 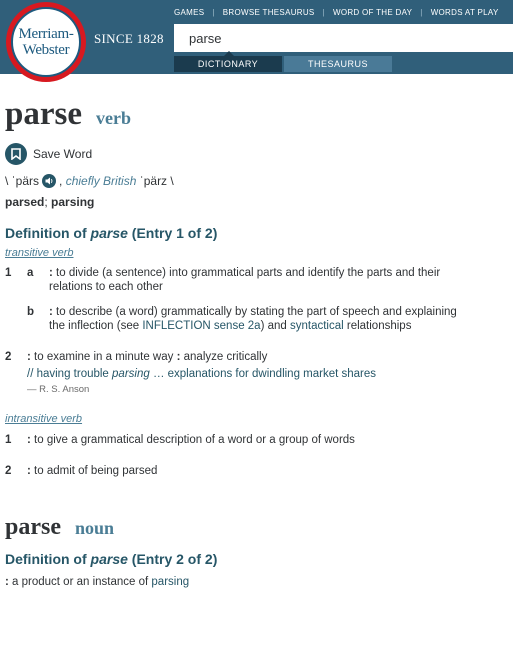 I want to click on logo-text-line2: Webster, so click(x=46, y=50).